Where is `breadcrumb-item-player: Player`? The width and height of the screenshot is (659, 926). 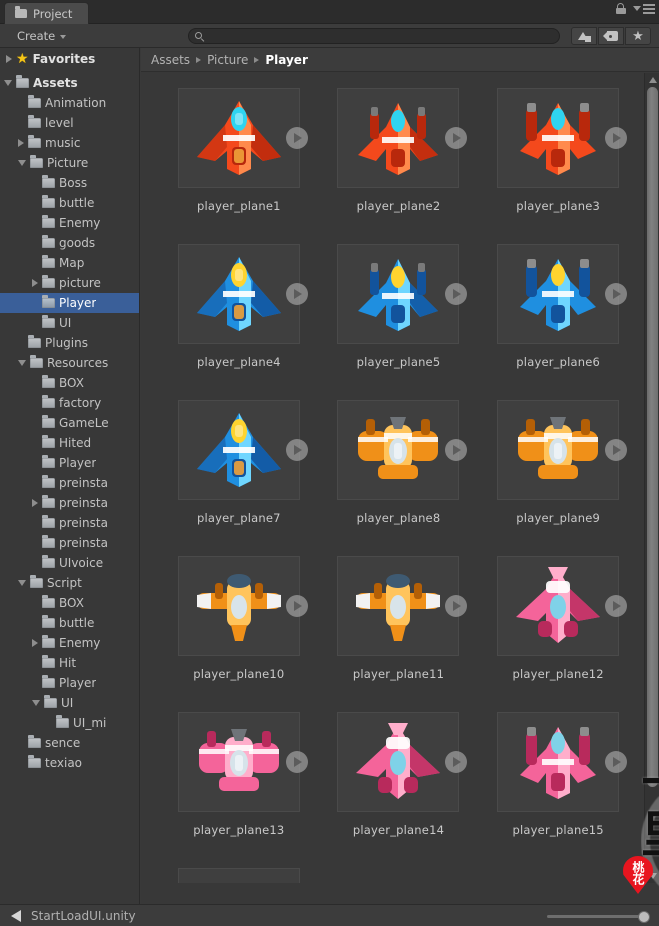 breadcrumb-item-player: Player is located at coordinates (286, 60).